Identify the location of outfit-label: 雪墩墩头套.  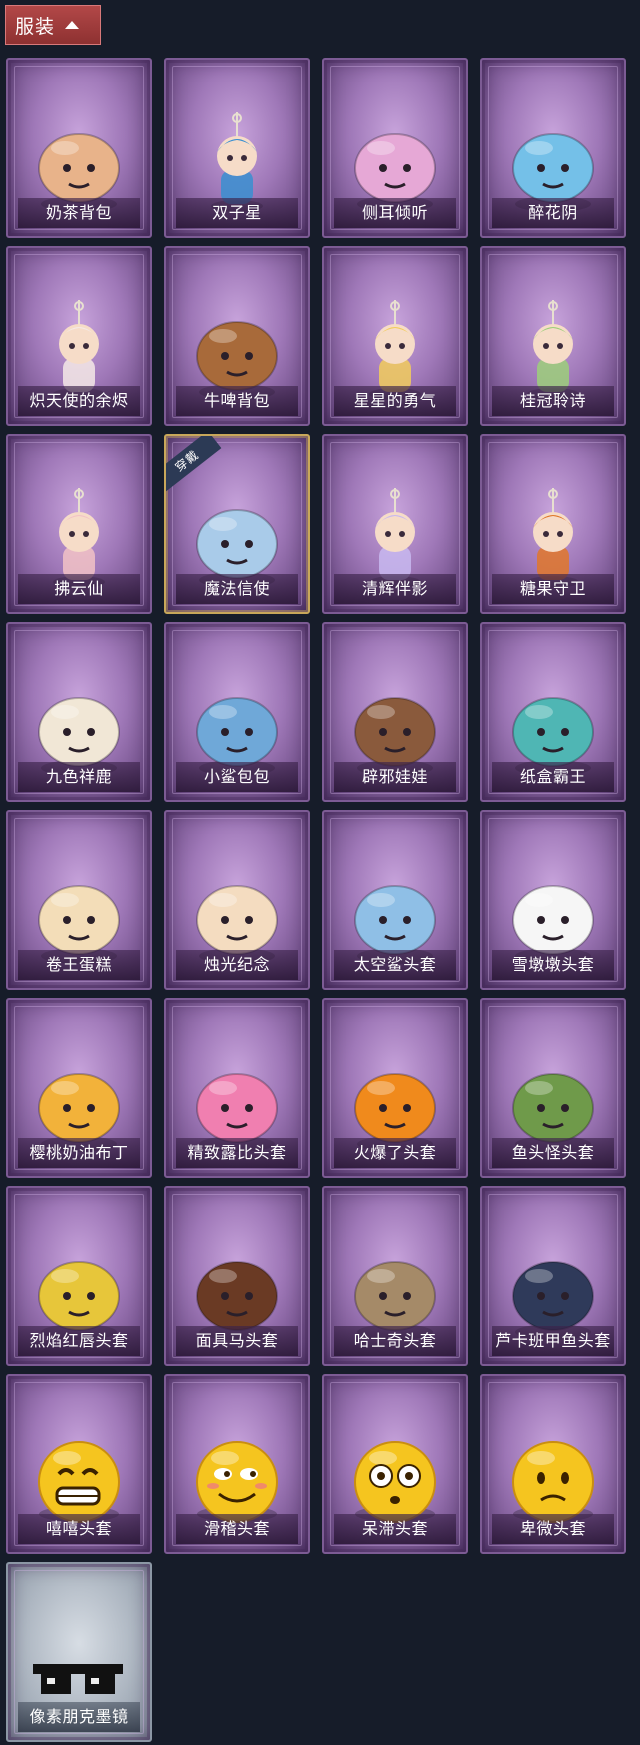
(553, 965).